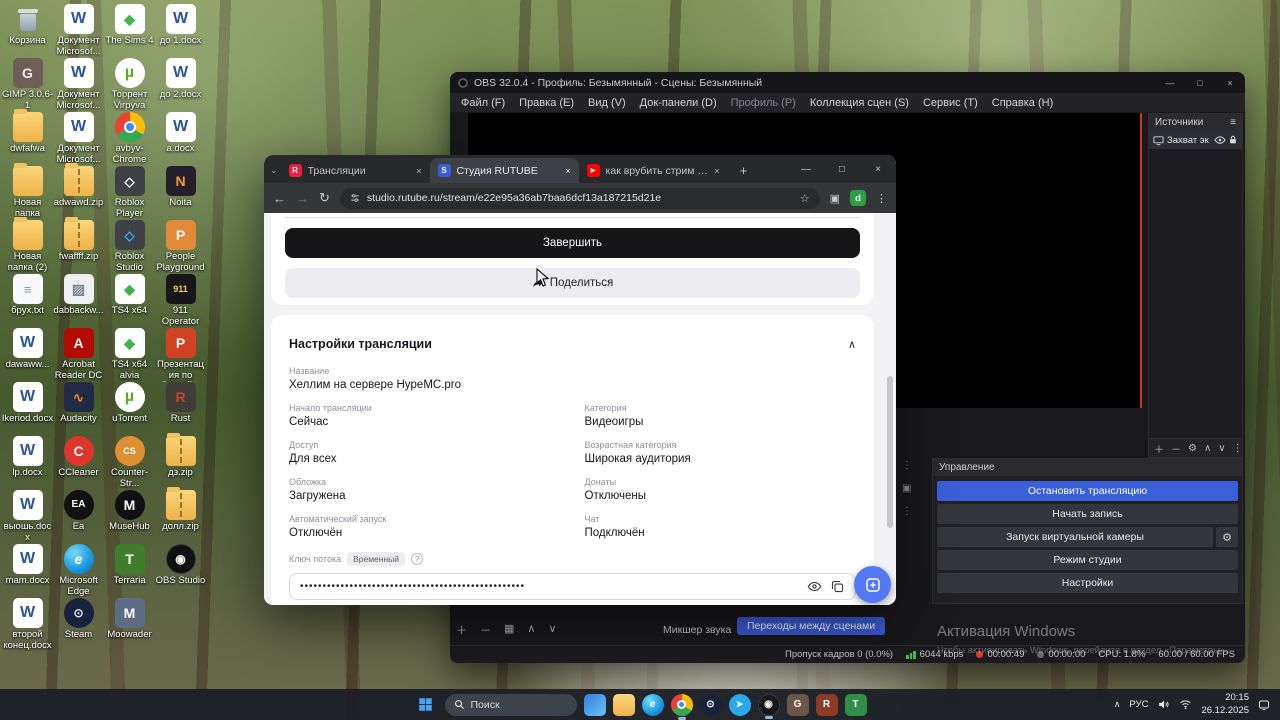 The width and height of the screenshot is (1280, 720). Describe the element at coordinates (181, 461) in the screenshot. I see `desktop-icon: дз.zip` at that location.